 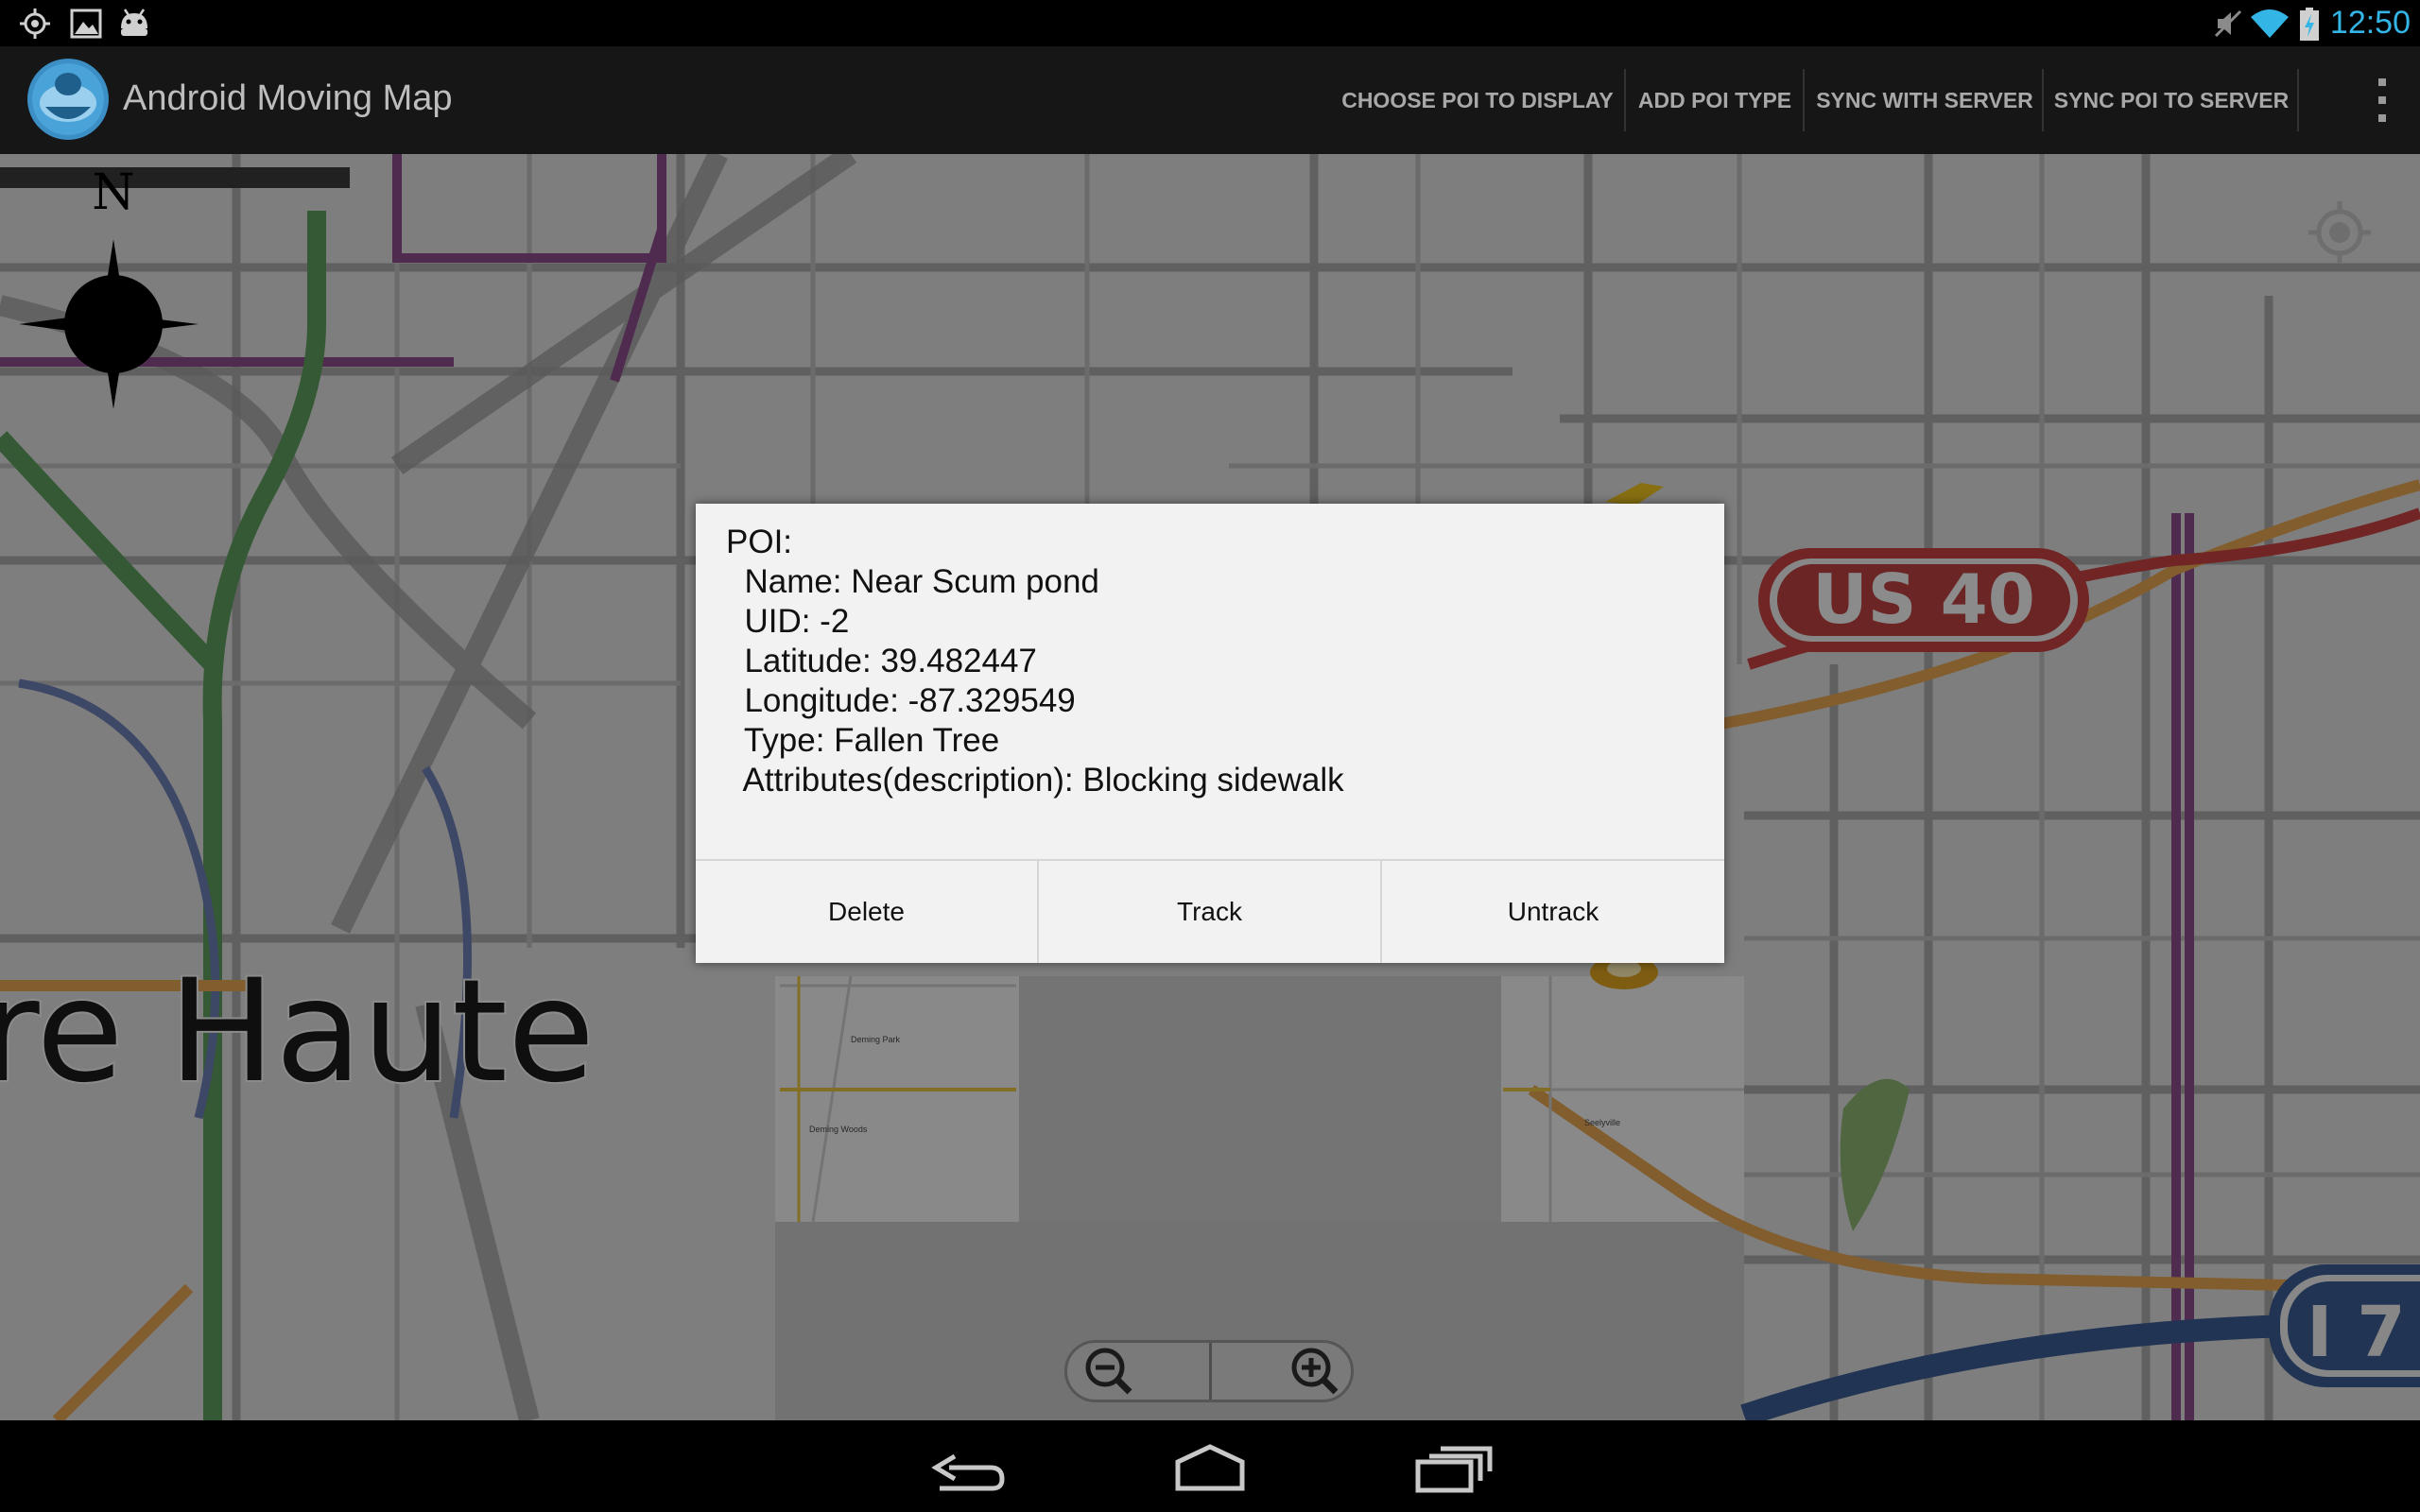 What do you see at coordinates (2370, 23) in the screenshot?
I see `clock: 12:50` at bounding box center [2370, 23].